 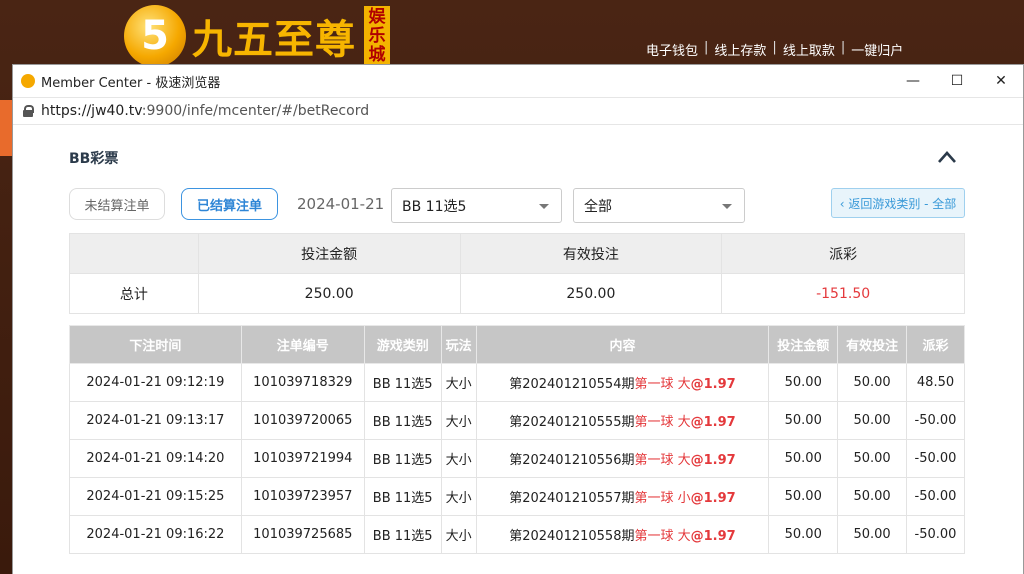 What do you see at coordinates (155, 458) in the screenshot?
I see `cell-time: 2024-01-21 09:14:20` at bounding box center [155, 458].